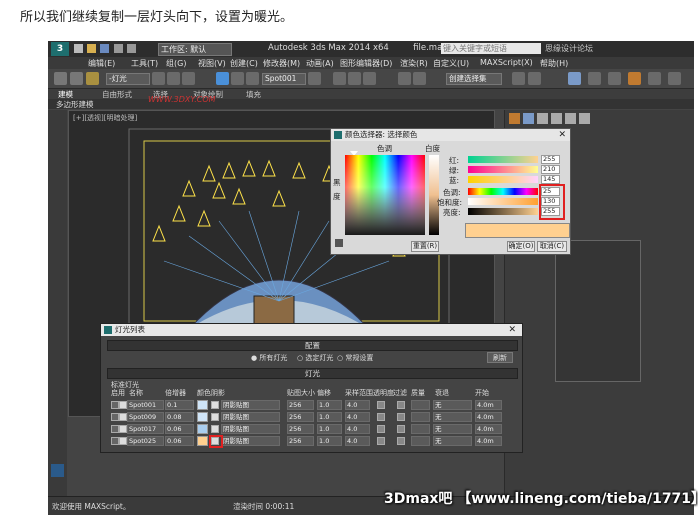 This screenshot has height=519, width=698. What do you see at coordinates (654, 78) in the screenshot?
I see `render-production-icon` at bounding box center [654, 78].